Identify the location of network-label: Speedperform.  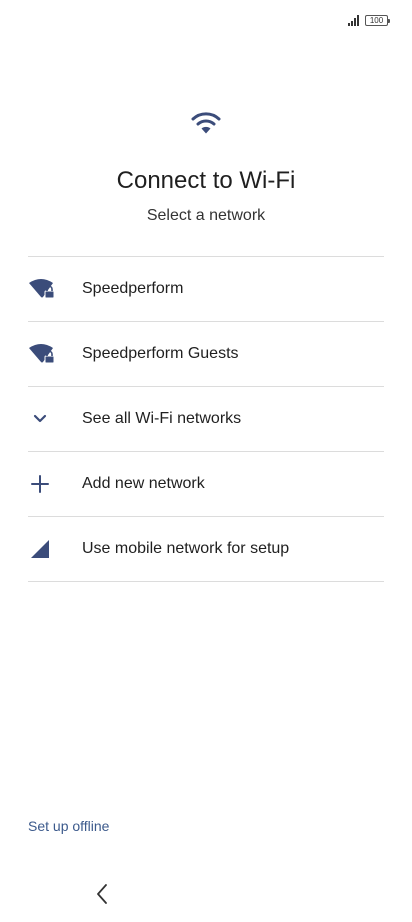
(133, 288).